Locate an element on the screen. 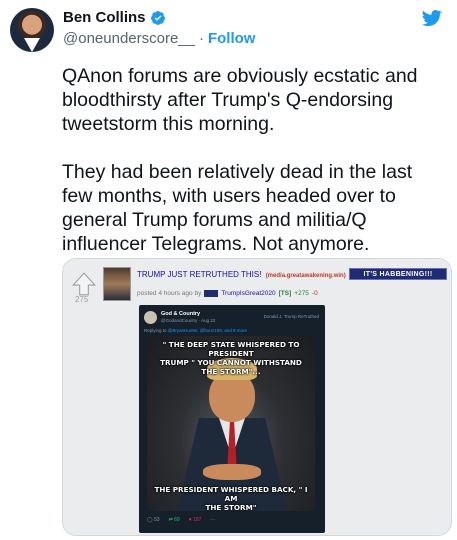  user-tag: [TS] is located at coordinates (285, 293).